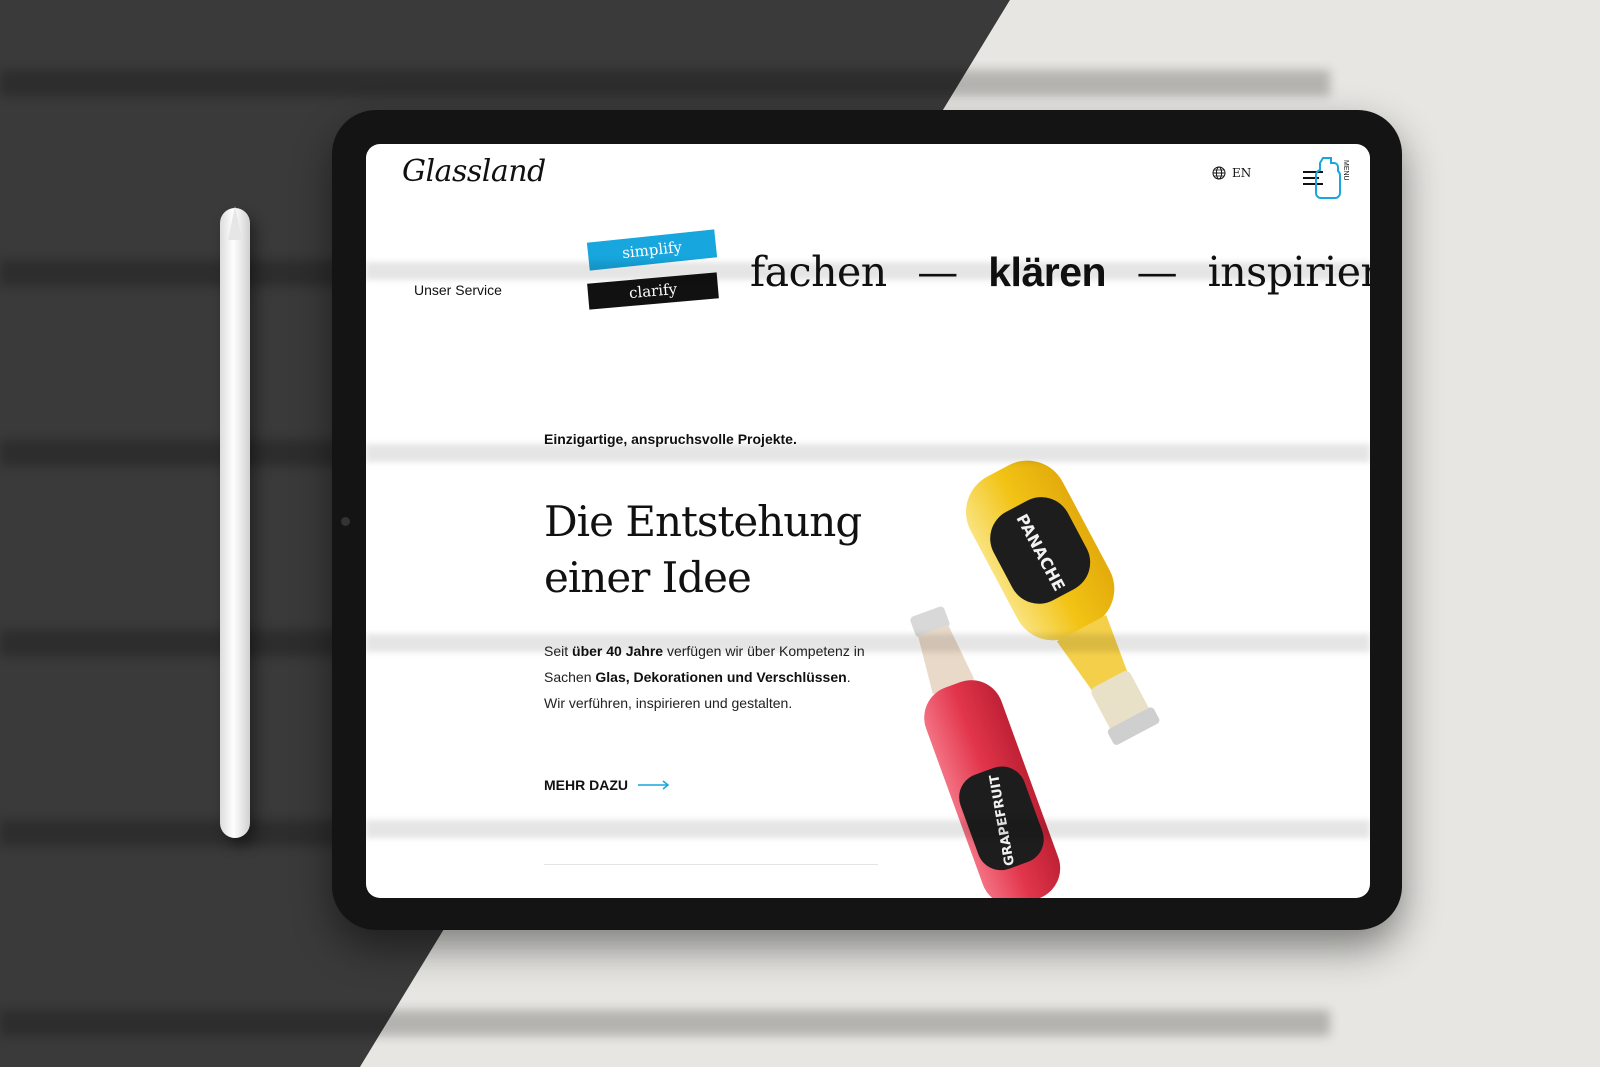  What do you see at coordinates (1345, 170) in the screenshot?
I see `menu-label: MENU` at bounding box center [1345, 170].